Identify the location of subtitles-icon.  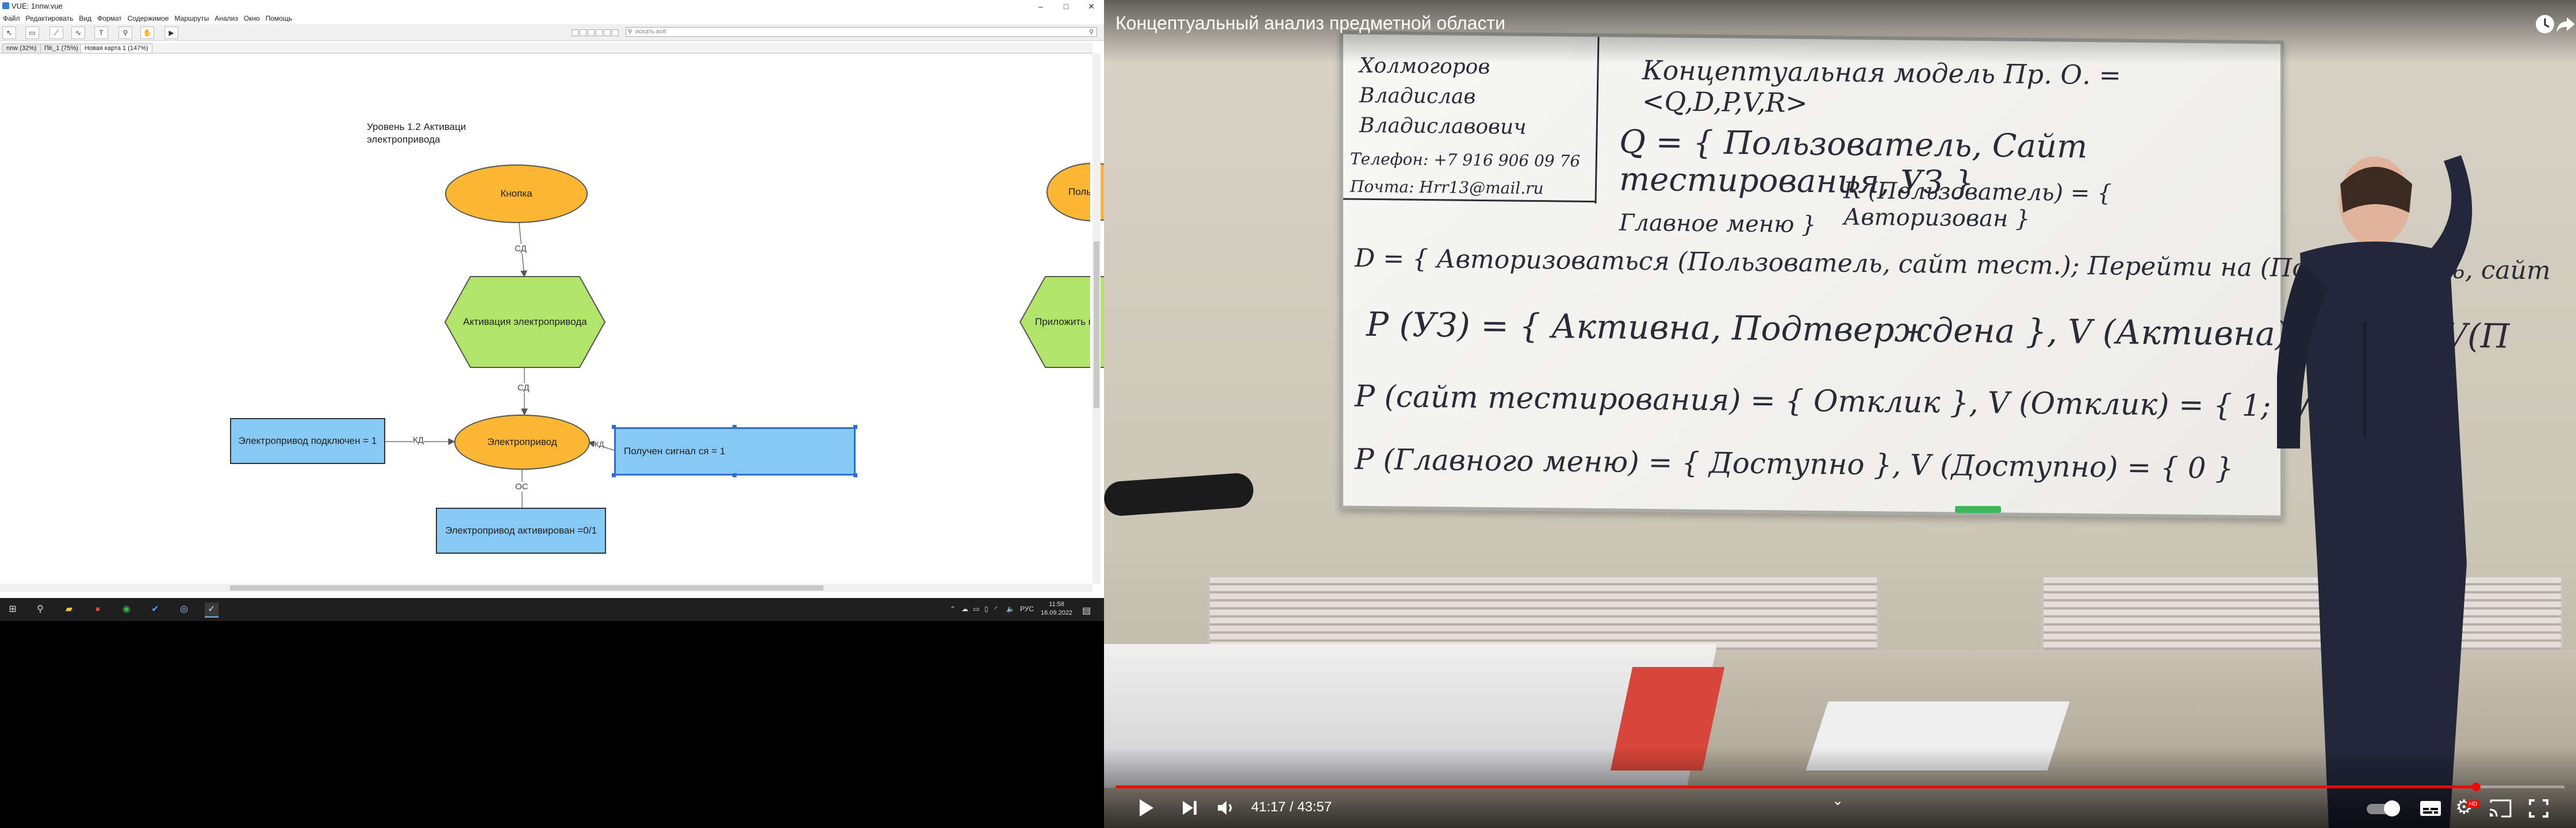
(2430, 808).